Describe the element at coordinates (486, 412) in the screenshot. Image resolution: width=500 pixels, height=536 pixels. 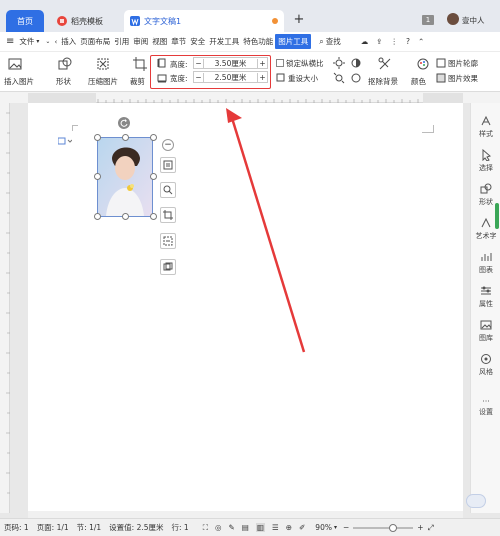
I see `panel-settings-label: 设置` at that location.